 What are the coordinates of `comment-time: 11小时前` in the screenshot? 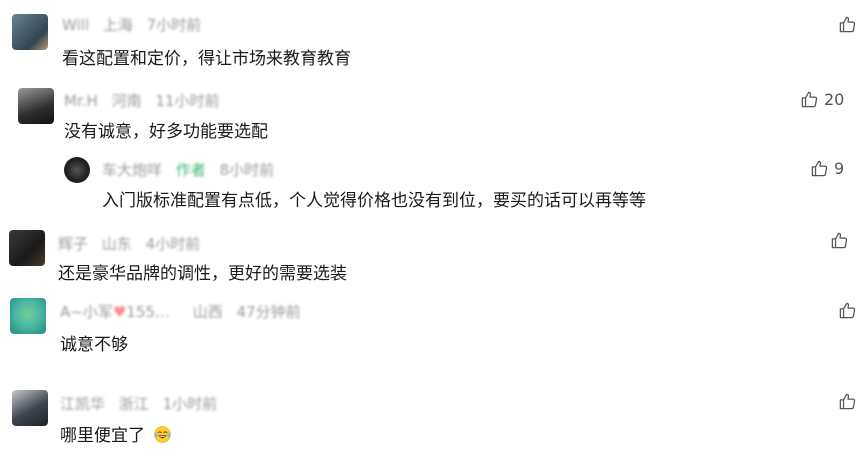 It's located at (187, 101).